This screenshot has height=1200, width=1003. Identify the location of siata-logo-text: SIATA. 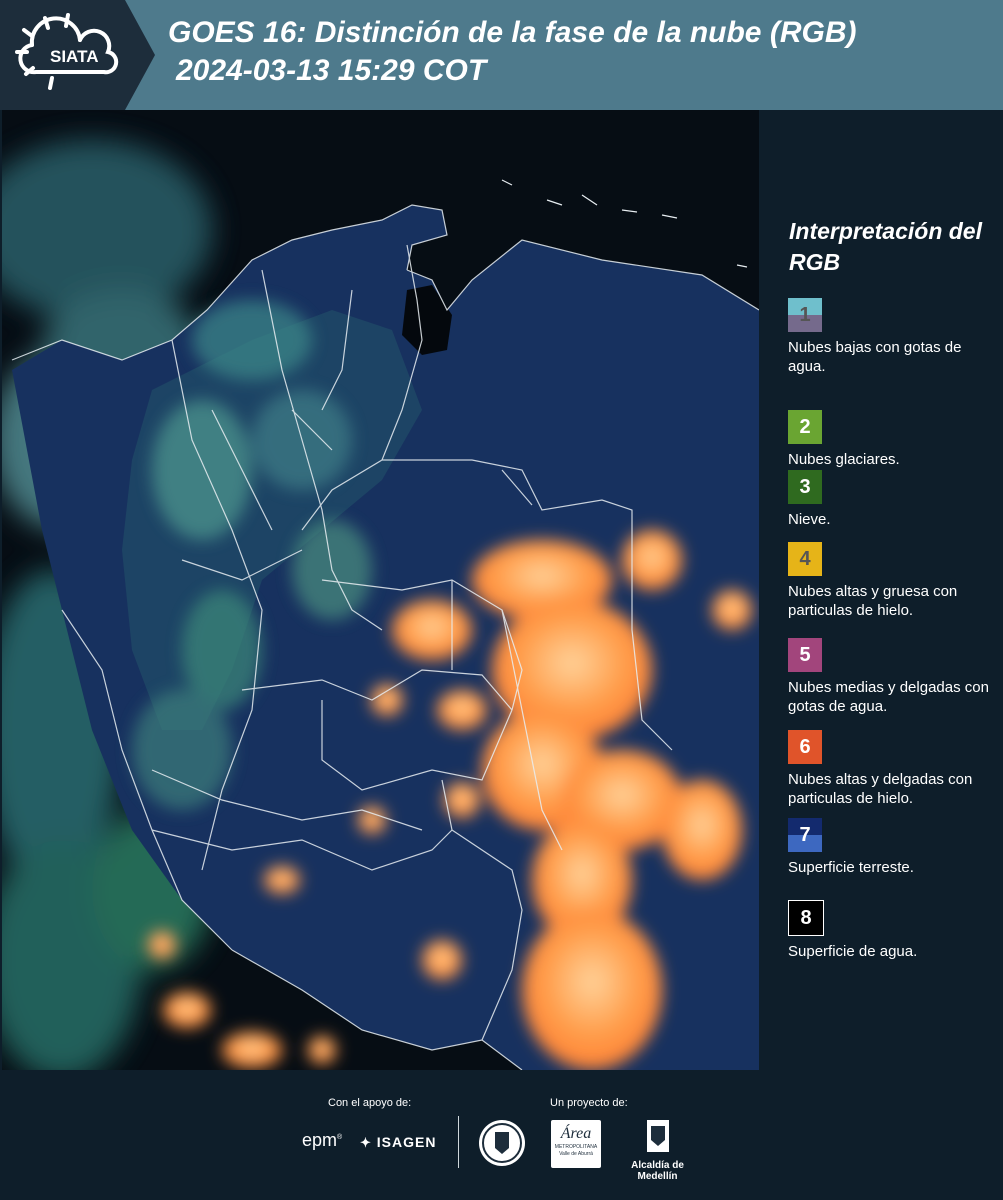
(74, 56).